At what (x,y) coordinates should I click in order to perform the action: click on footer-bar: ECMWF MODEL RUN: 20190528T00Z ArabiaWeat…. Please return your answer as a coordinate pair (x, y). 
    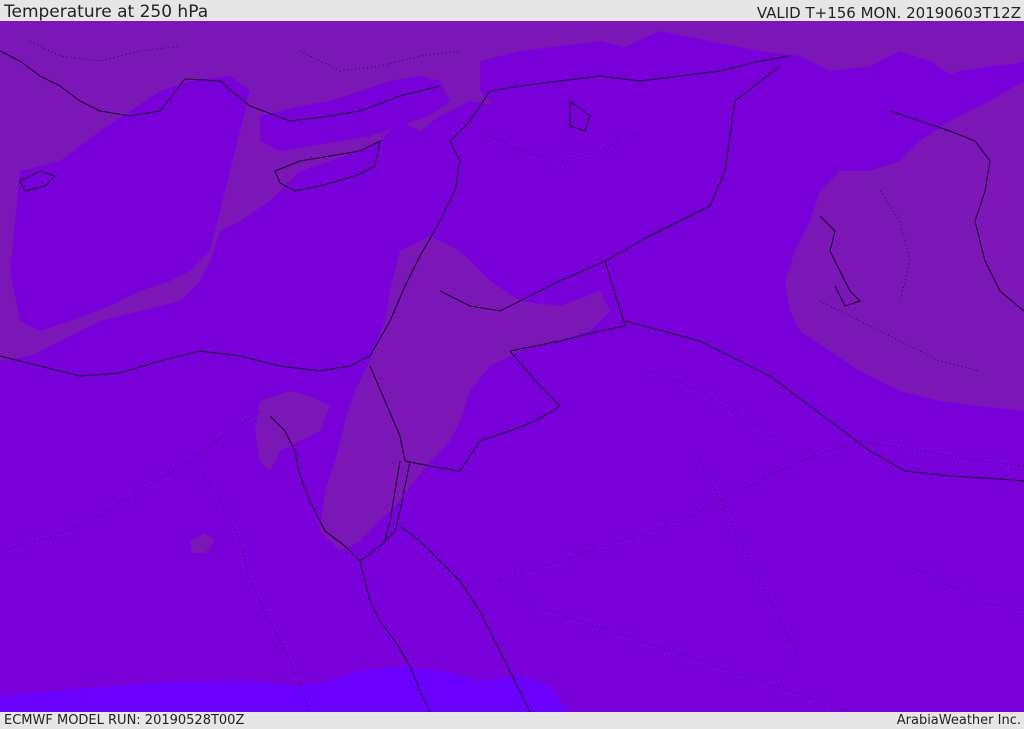
    Looking at the image, I should click on (512, 720).